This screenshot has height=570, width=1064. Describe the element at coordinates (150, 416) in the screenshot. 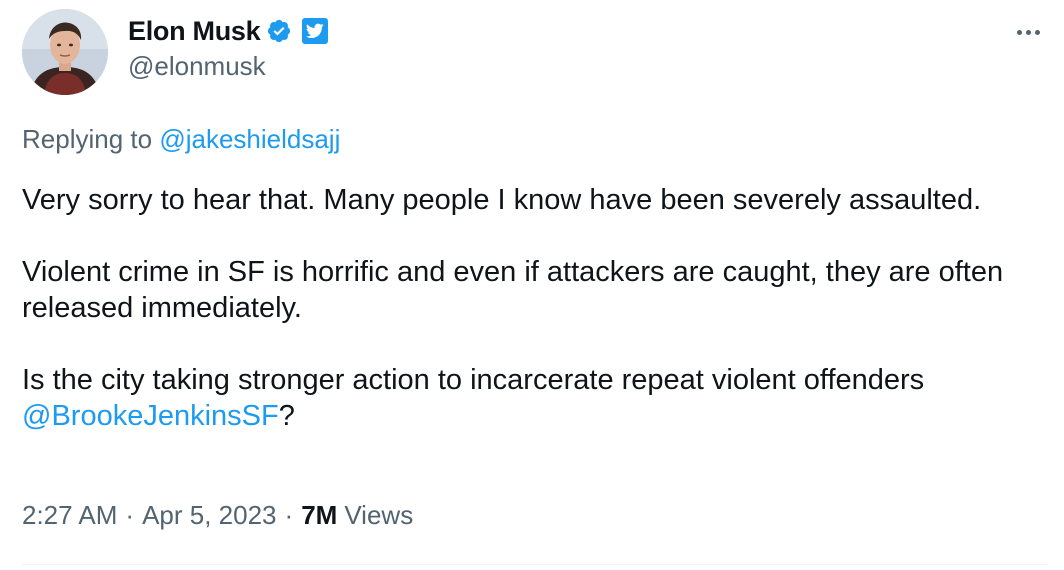

I see `body-mention-link: @BrookeJenkinsSF` at that location.